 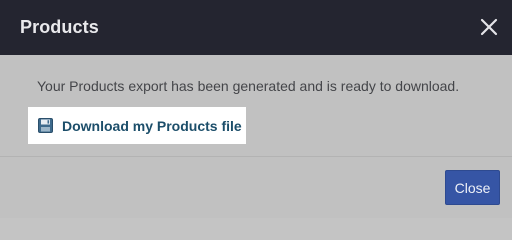 What do you see at coordinates (59, 27) in the screenshot?
I see `dialog-title: Products` at bounding box center [59, 27].